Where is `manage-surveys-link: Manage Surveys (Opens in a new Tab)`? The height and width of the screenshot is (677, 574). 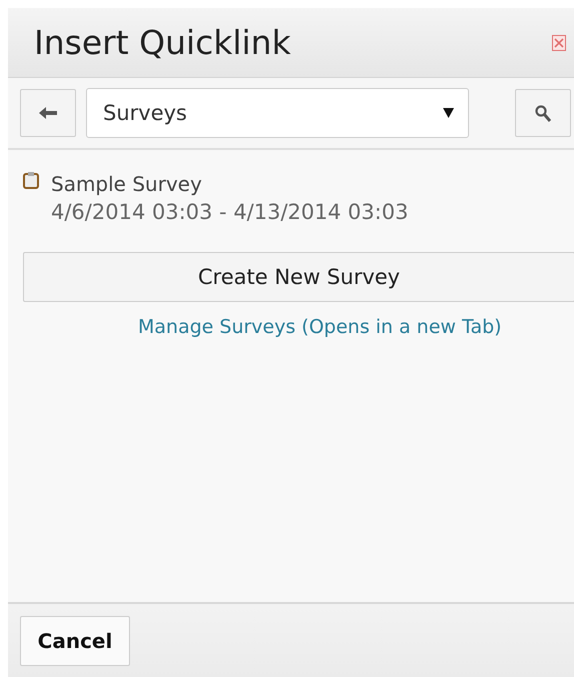
manage-surveys-link: Manage Surveys (Opens in a new Tab) is located at coordinates (356, 327).